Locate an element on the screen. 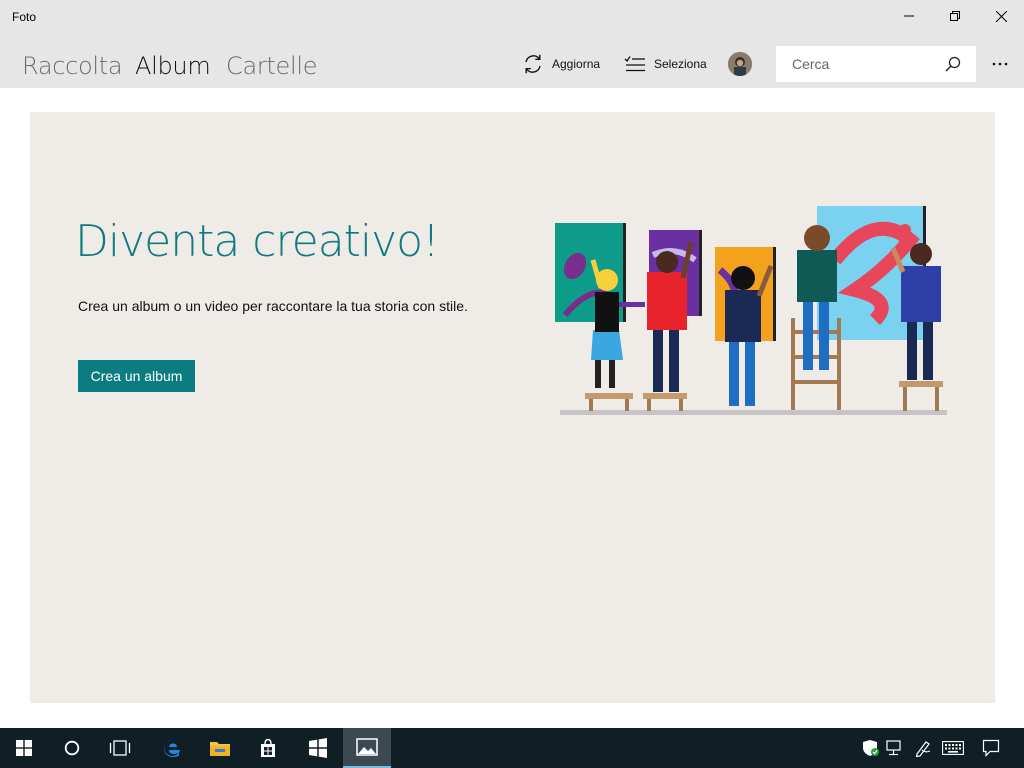 This screenshot has height=768, width=1024. photos-icon is located at coordinates (367, 747).